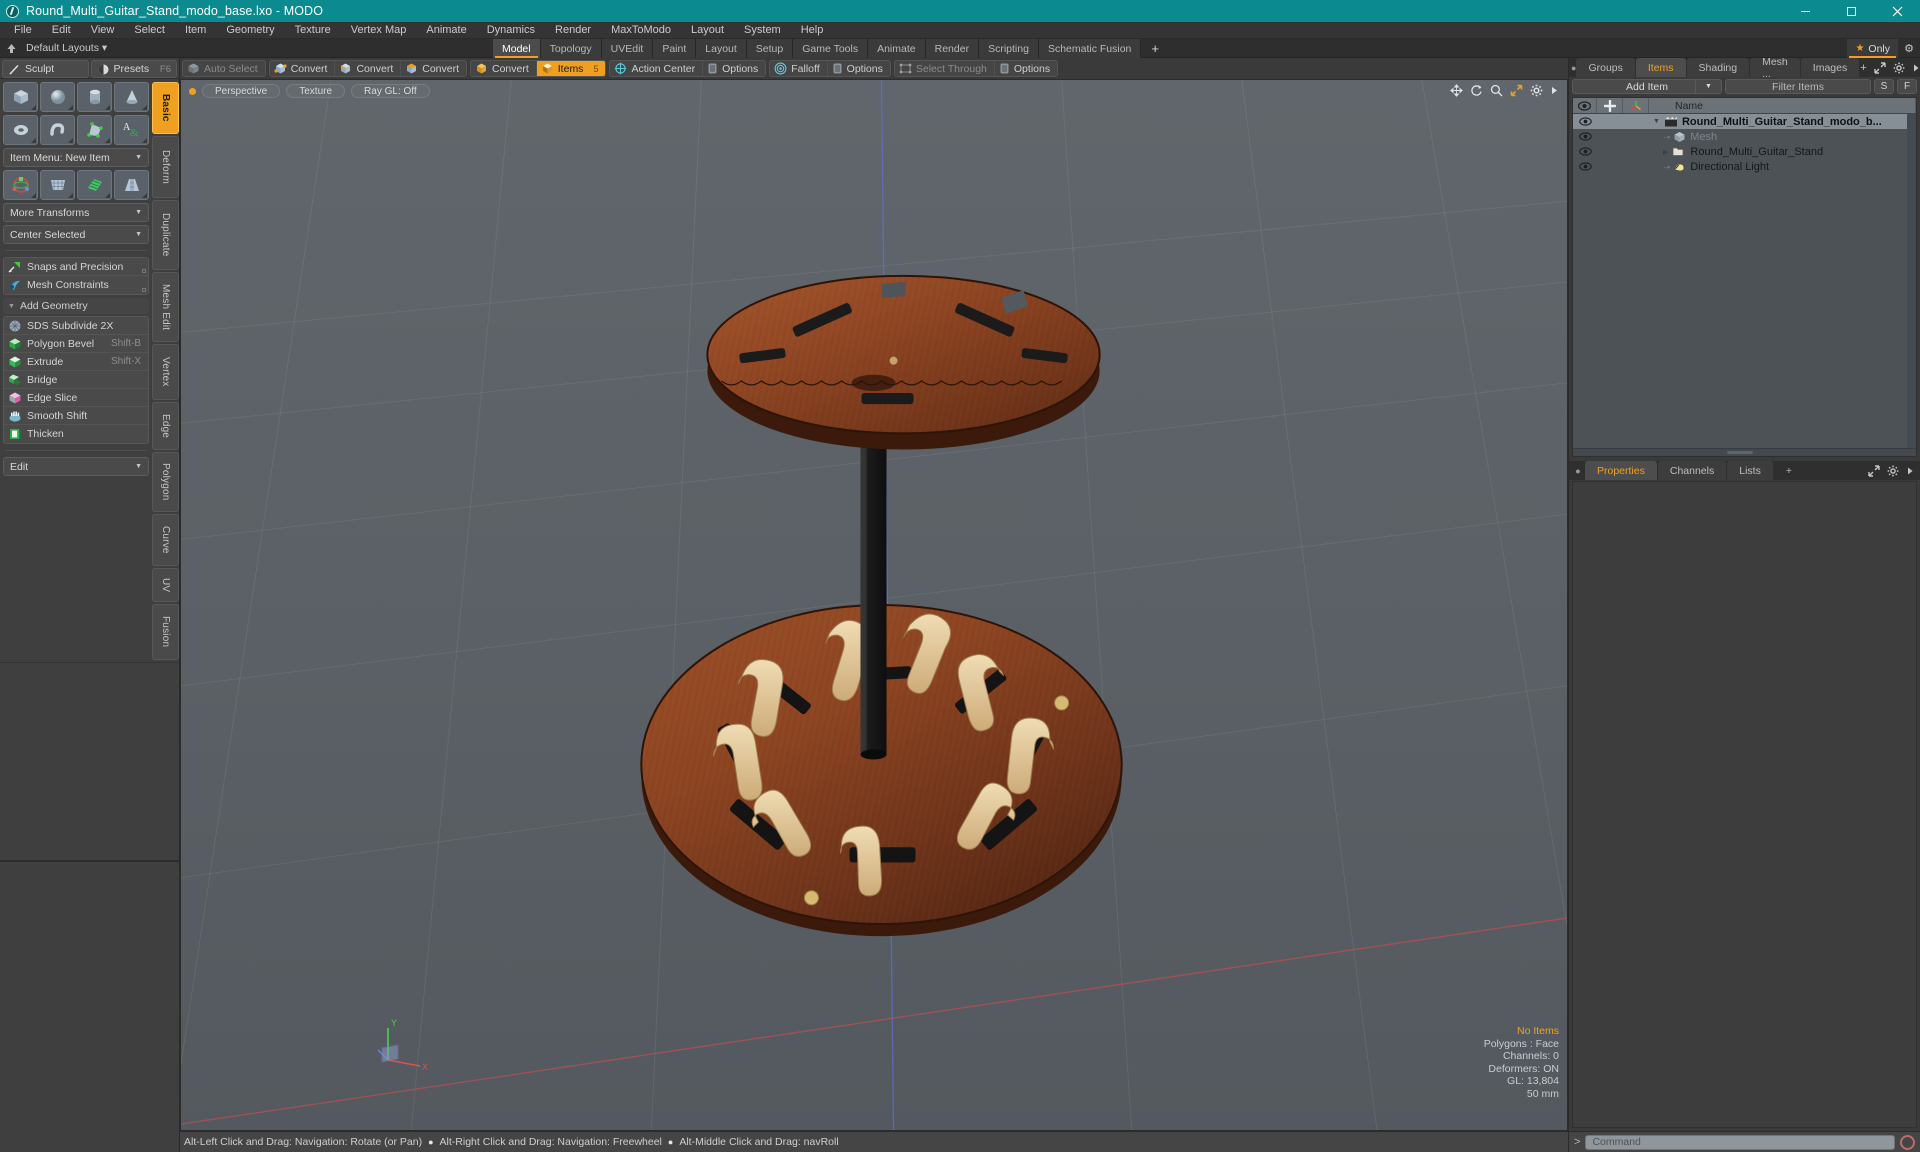 Image resolution: width=1920 pixels, height=1152 pixels. I want to click on tab-items: Items, so click(1660, 67).